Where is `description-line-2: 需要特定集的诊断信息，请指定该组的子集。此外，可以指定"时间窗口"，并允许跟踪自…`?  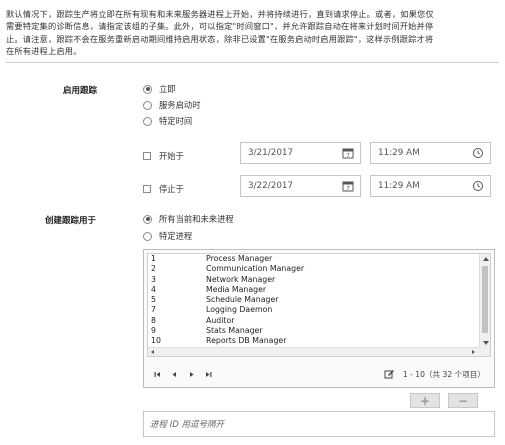
description-line-2: 需要特定集的诊断信息，请指定该组的子集。此外，可以指定"时间窗口"，并允许跟踪自… is located at coordinates (220, 26).